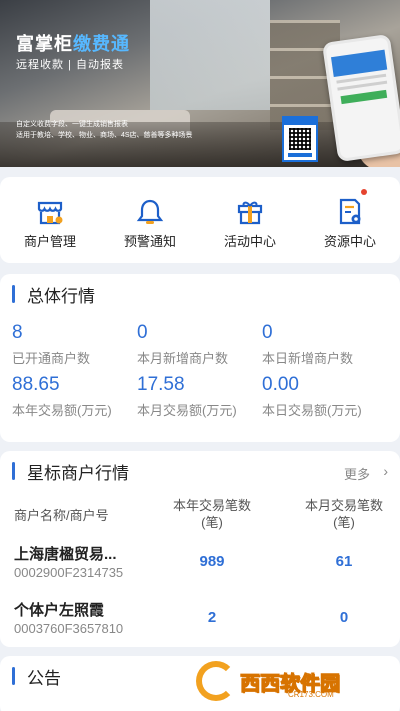 The image size is (400, 711). I want to click on badge-dot, so click(364, 192).